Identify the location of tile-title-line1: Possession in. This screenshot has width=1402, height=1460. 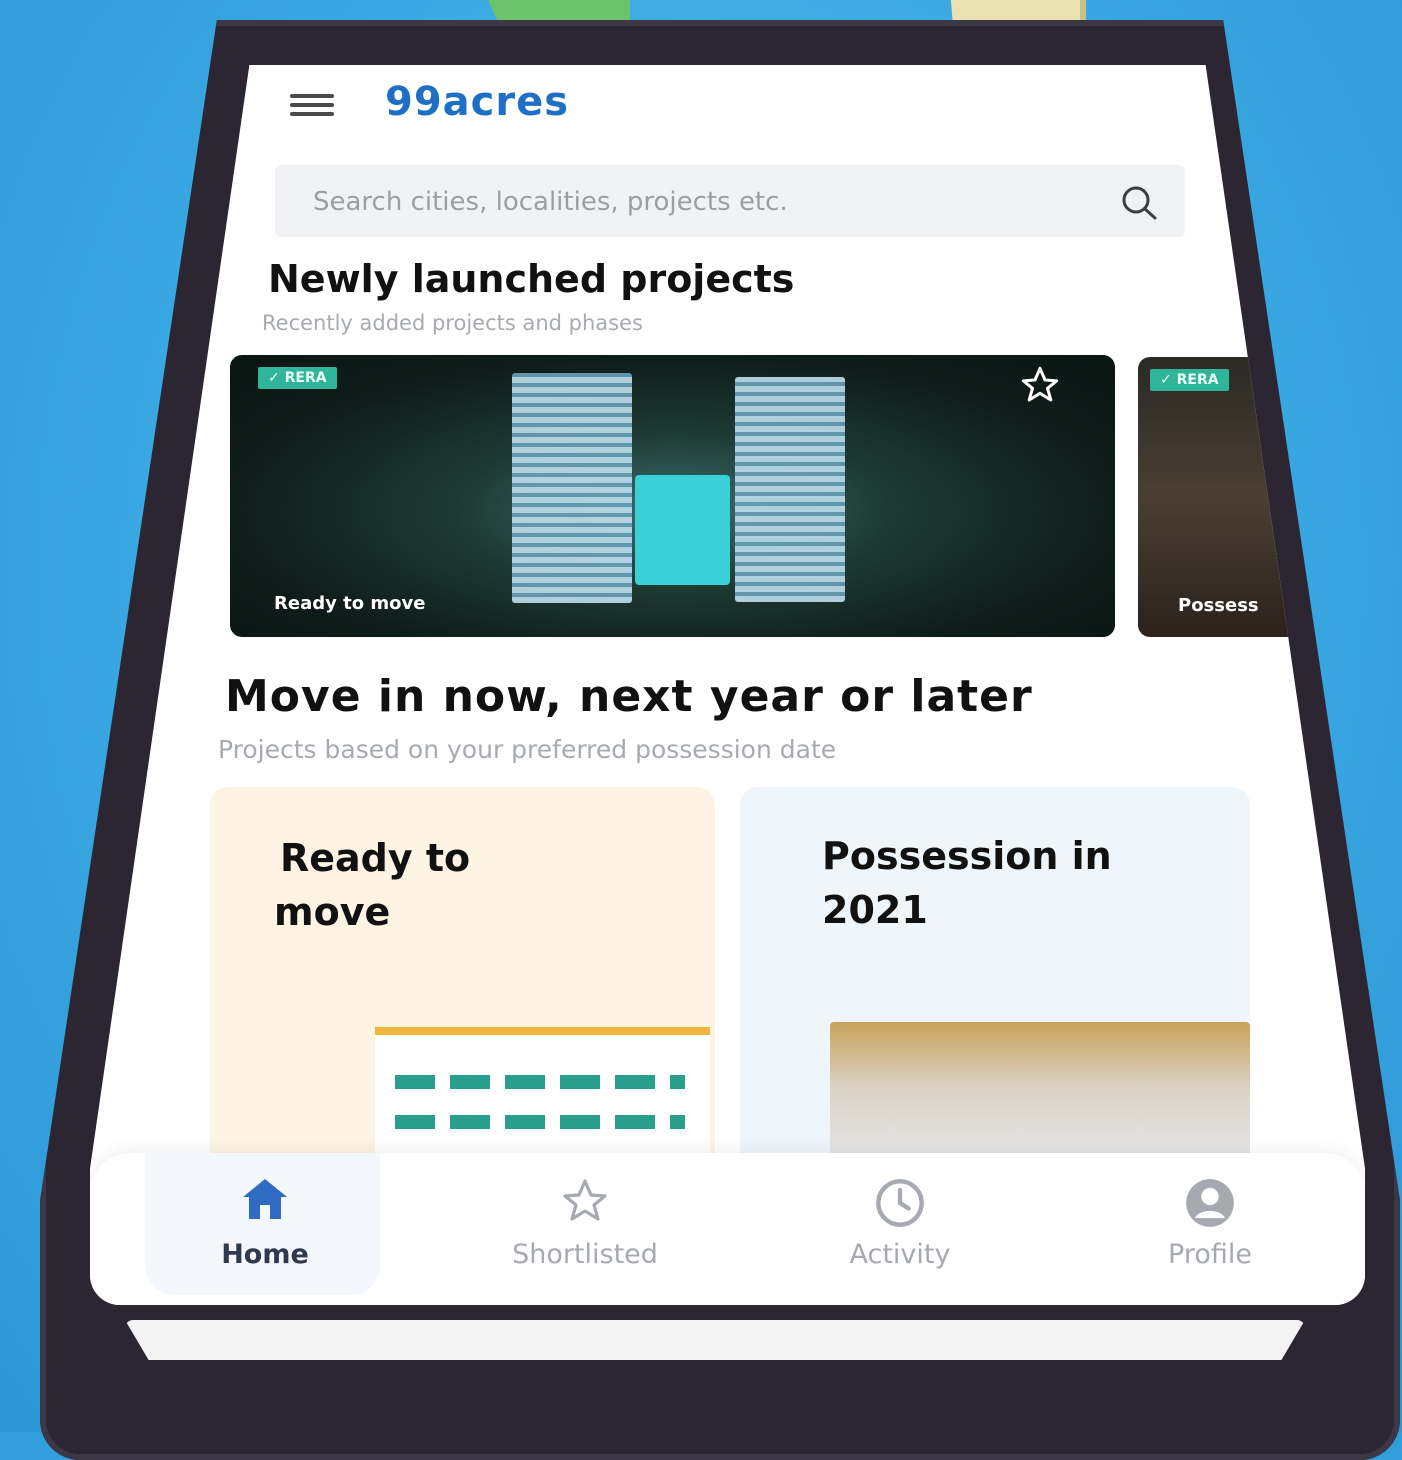
(967, 856).